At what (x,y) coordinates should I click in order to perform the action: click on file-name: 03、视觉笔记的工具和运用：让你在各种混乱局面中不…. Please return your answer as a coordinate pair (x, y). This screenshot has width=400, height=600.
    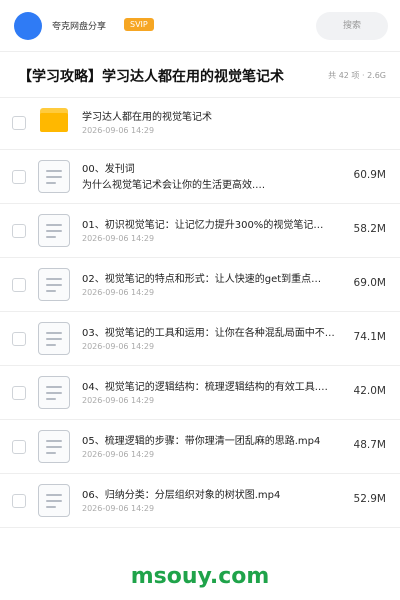
    Looking at the image, I should click on (208, 333).